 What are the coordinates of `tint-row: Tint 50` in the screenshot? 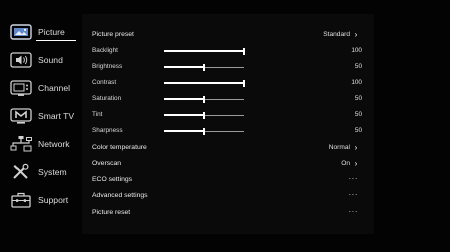 It's located at (227, 115).